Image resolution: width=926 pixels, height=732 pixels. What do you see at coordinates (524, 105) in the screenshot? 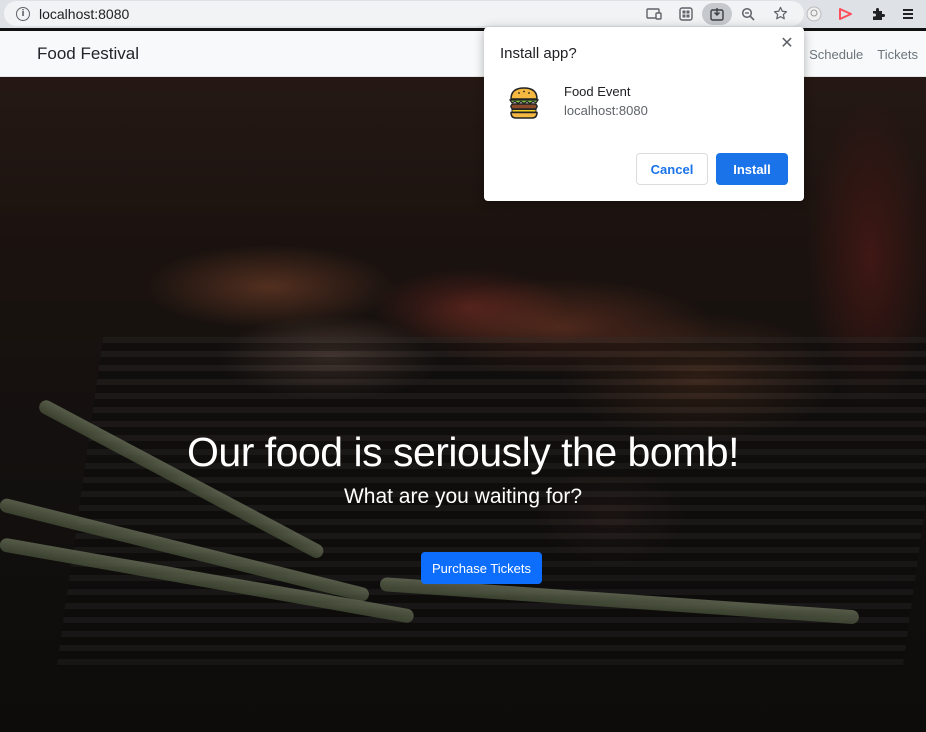
I see `burger-icon` at bounding box center [524, 105].